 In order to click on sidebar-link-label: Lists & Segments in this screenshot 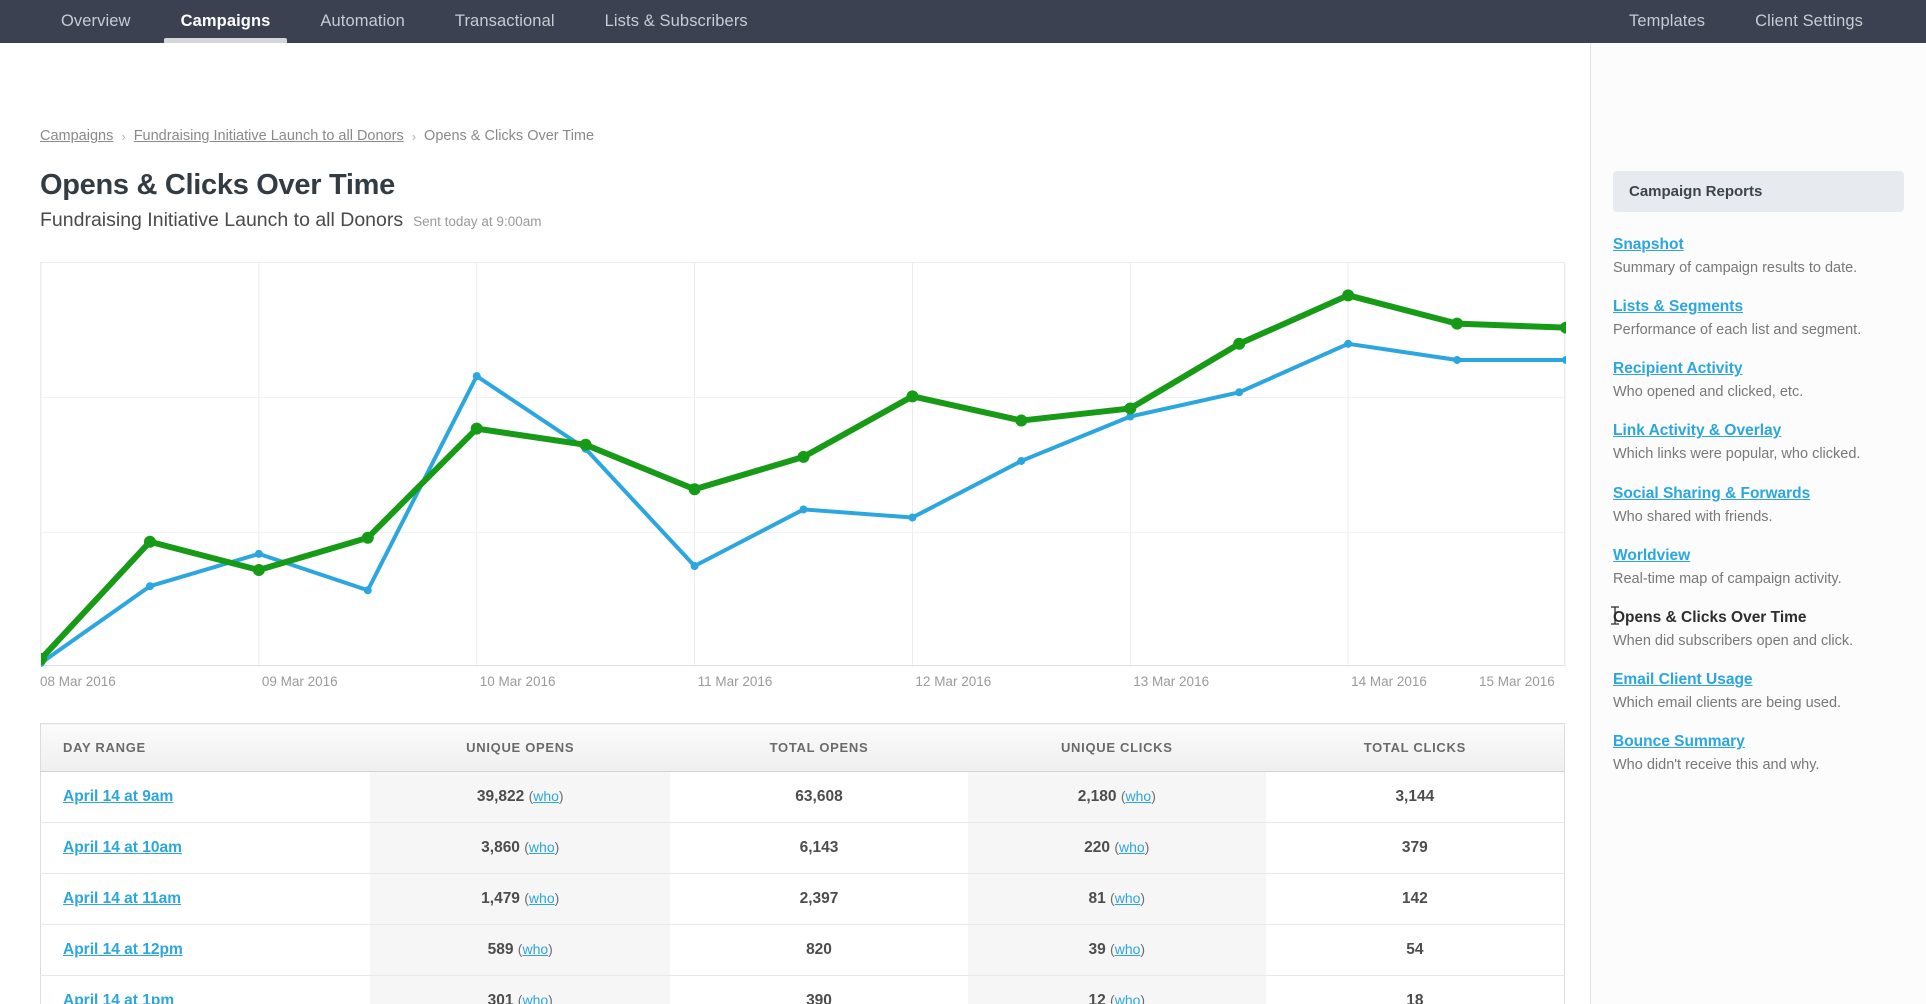, I will do `click(1678, 307)`.